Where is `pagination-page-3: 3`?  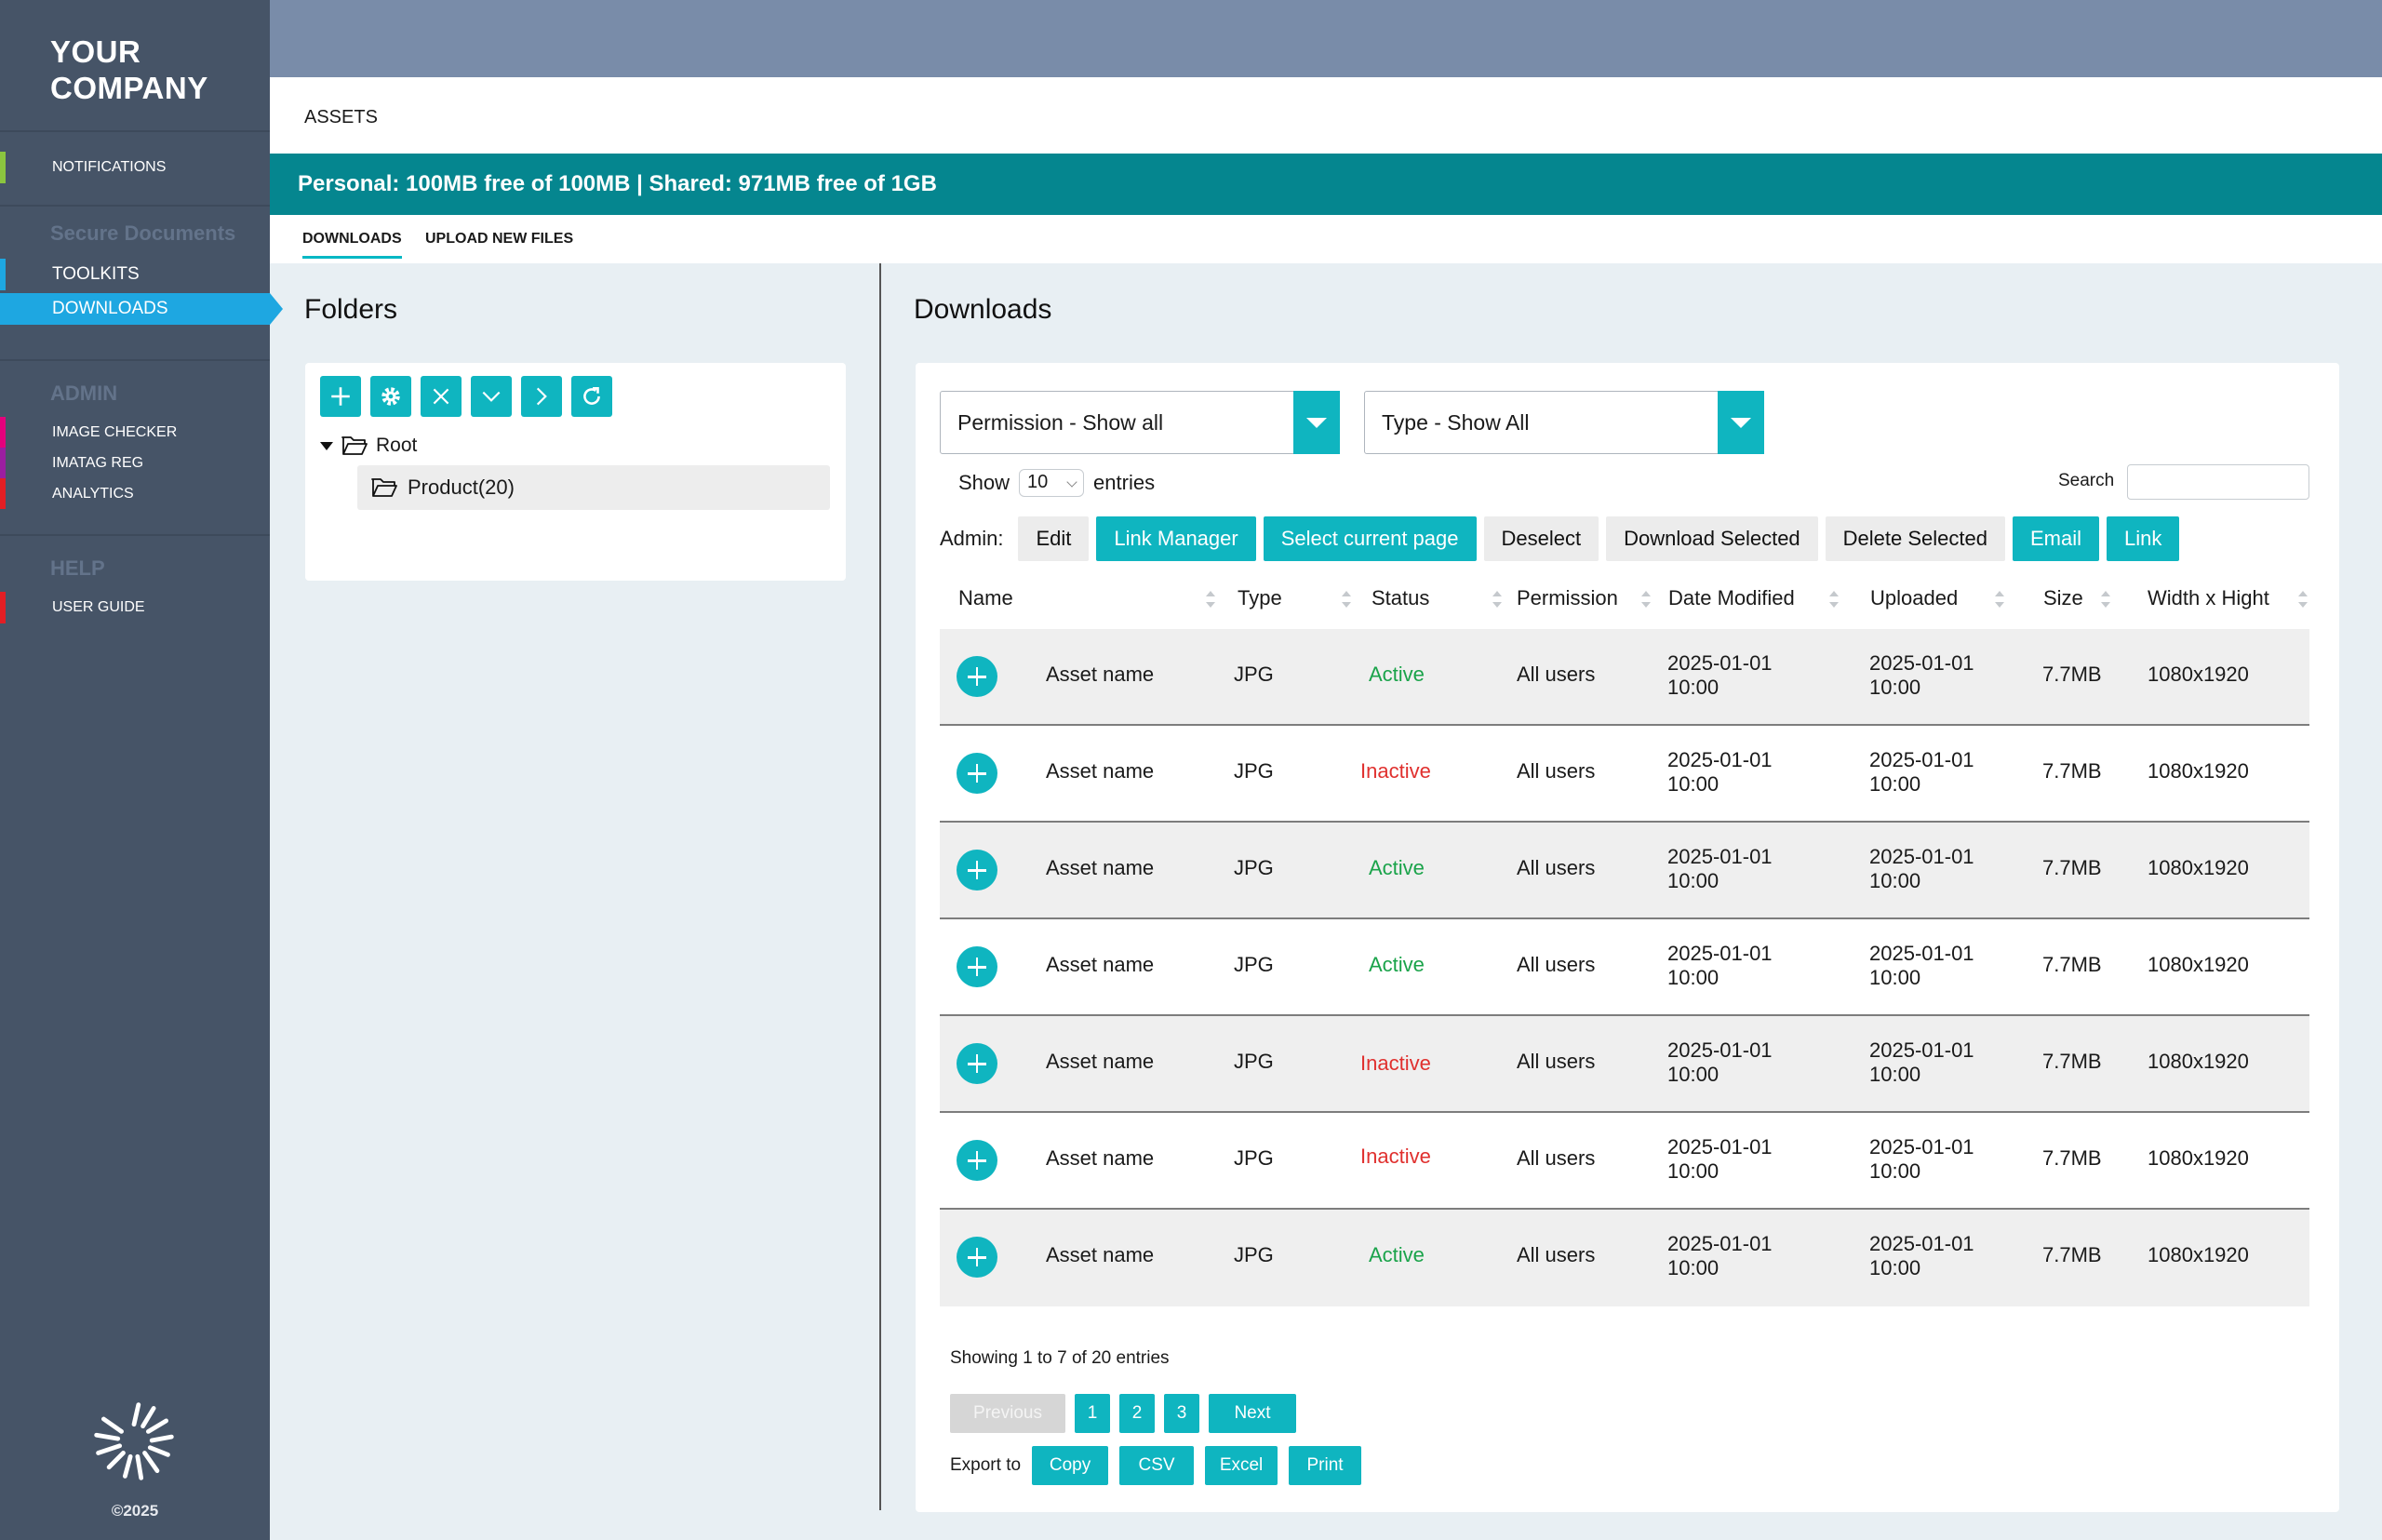 pagination-page-3: 3 is located at coordinates (1181, 1413).